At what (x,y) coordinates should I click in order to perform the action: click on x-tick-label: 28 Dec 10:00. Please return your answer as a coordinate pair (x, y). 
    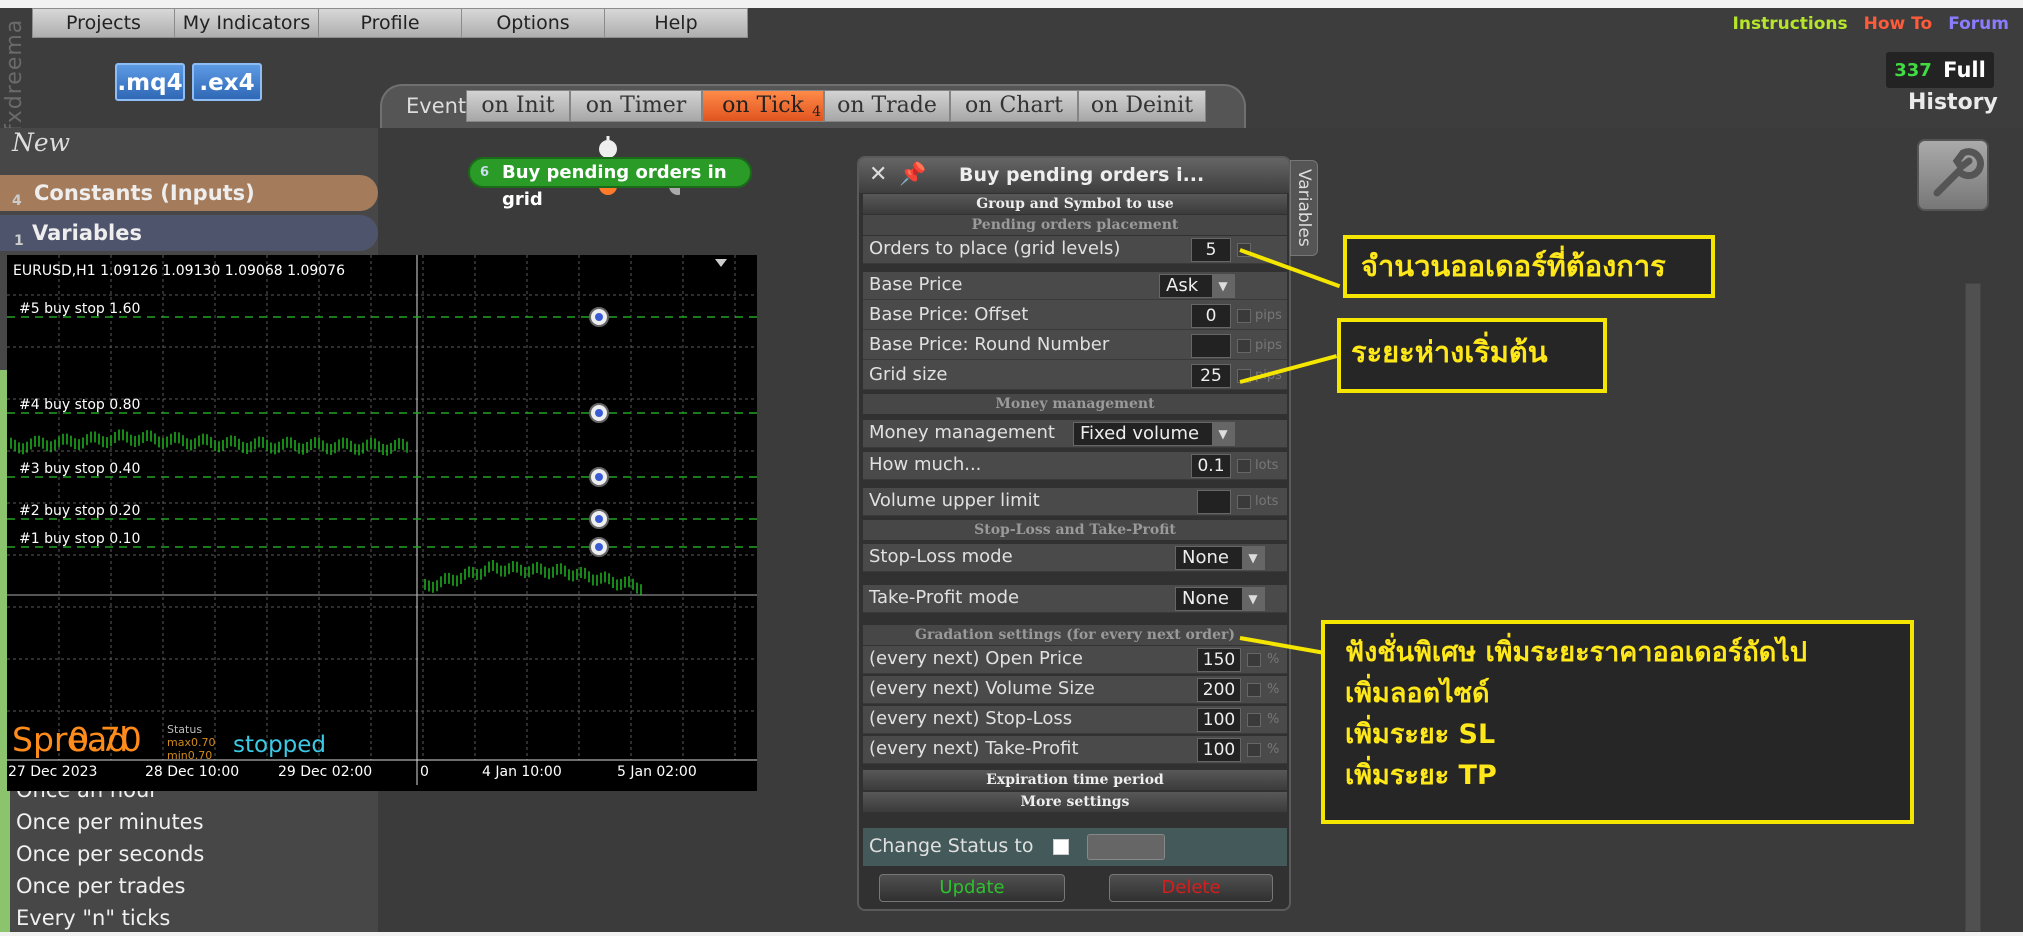
    Looking at the image, I should click on (192, 772).